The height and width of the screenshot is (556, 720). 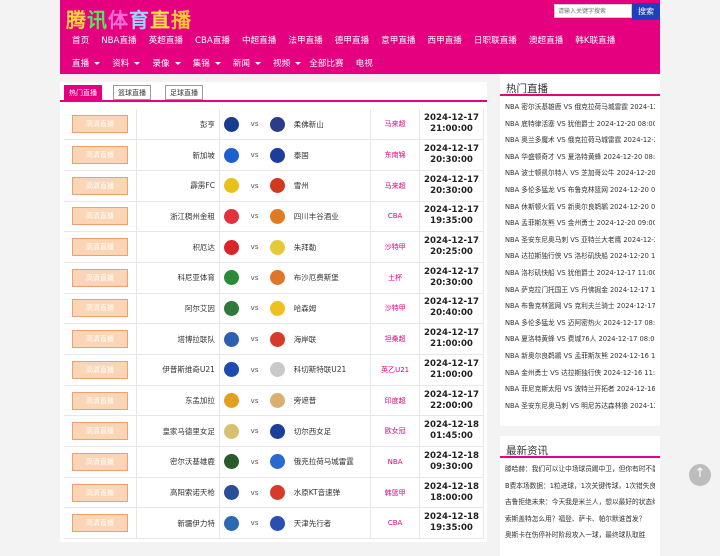 What do you see at coordinates (580, 356) in the screenshot?
I see `hot-live-item: NBA 新奥尔良鹈鹕 VS 孟菲斯灰熊 2024-12-16 11:00` at bounding box center [580, 356].